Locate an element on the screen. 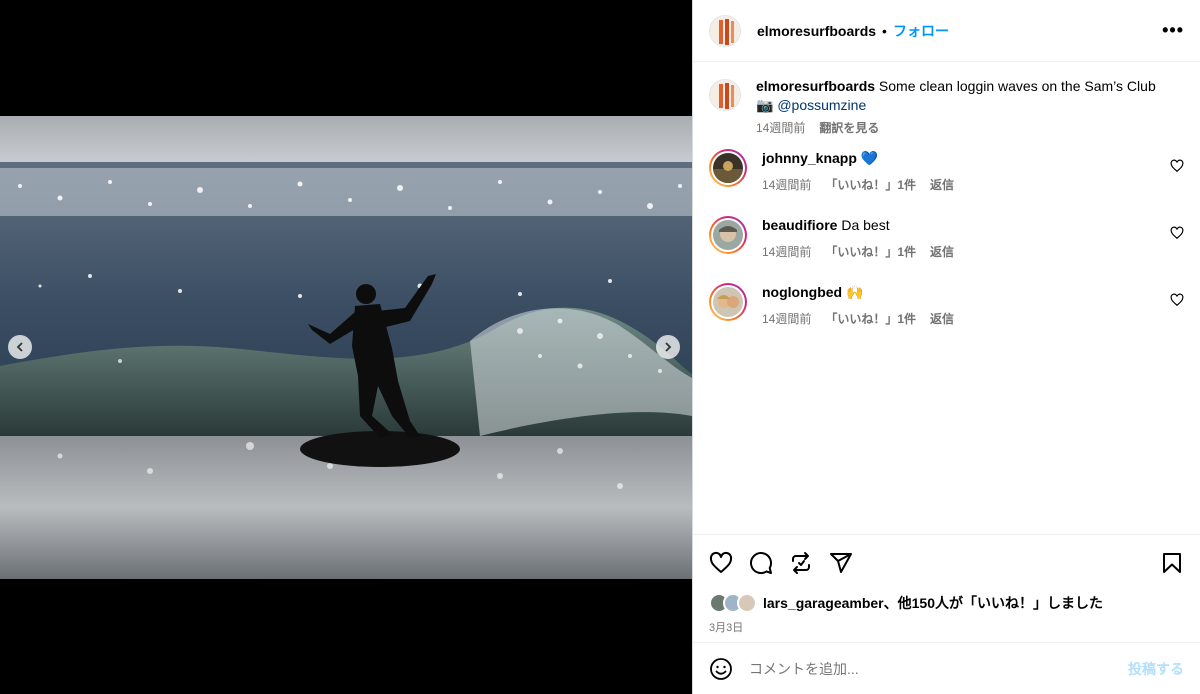  author-username: elmoresurfboards is located at coordinates (816, 31).